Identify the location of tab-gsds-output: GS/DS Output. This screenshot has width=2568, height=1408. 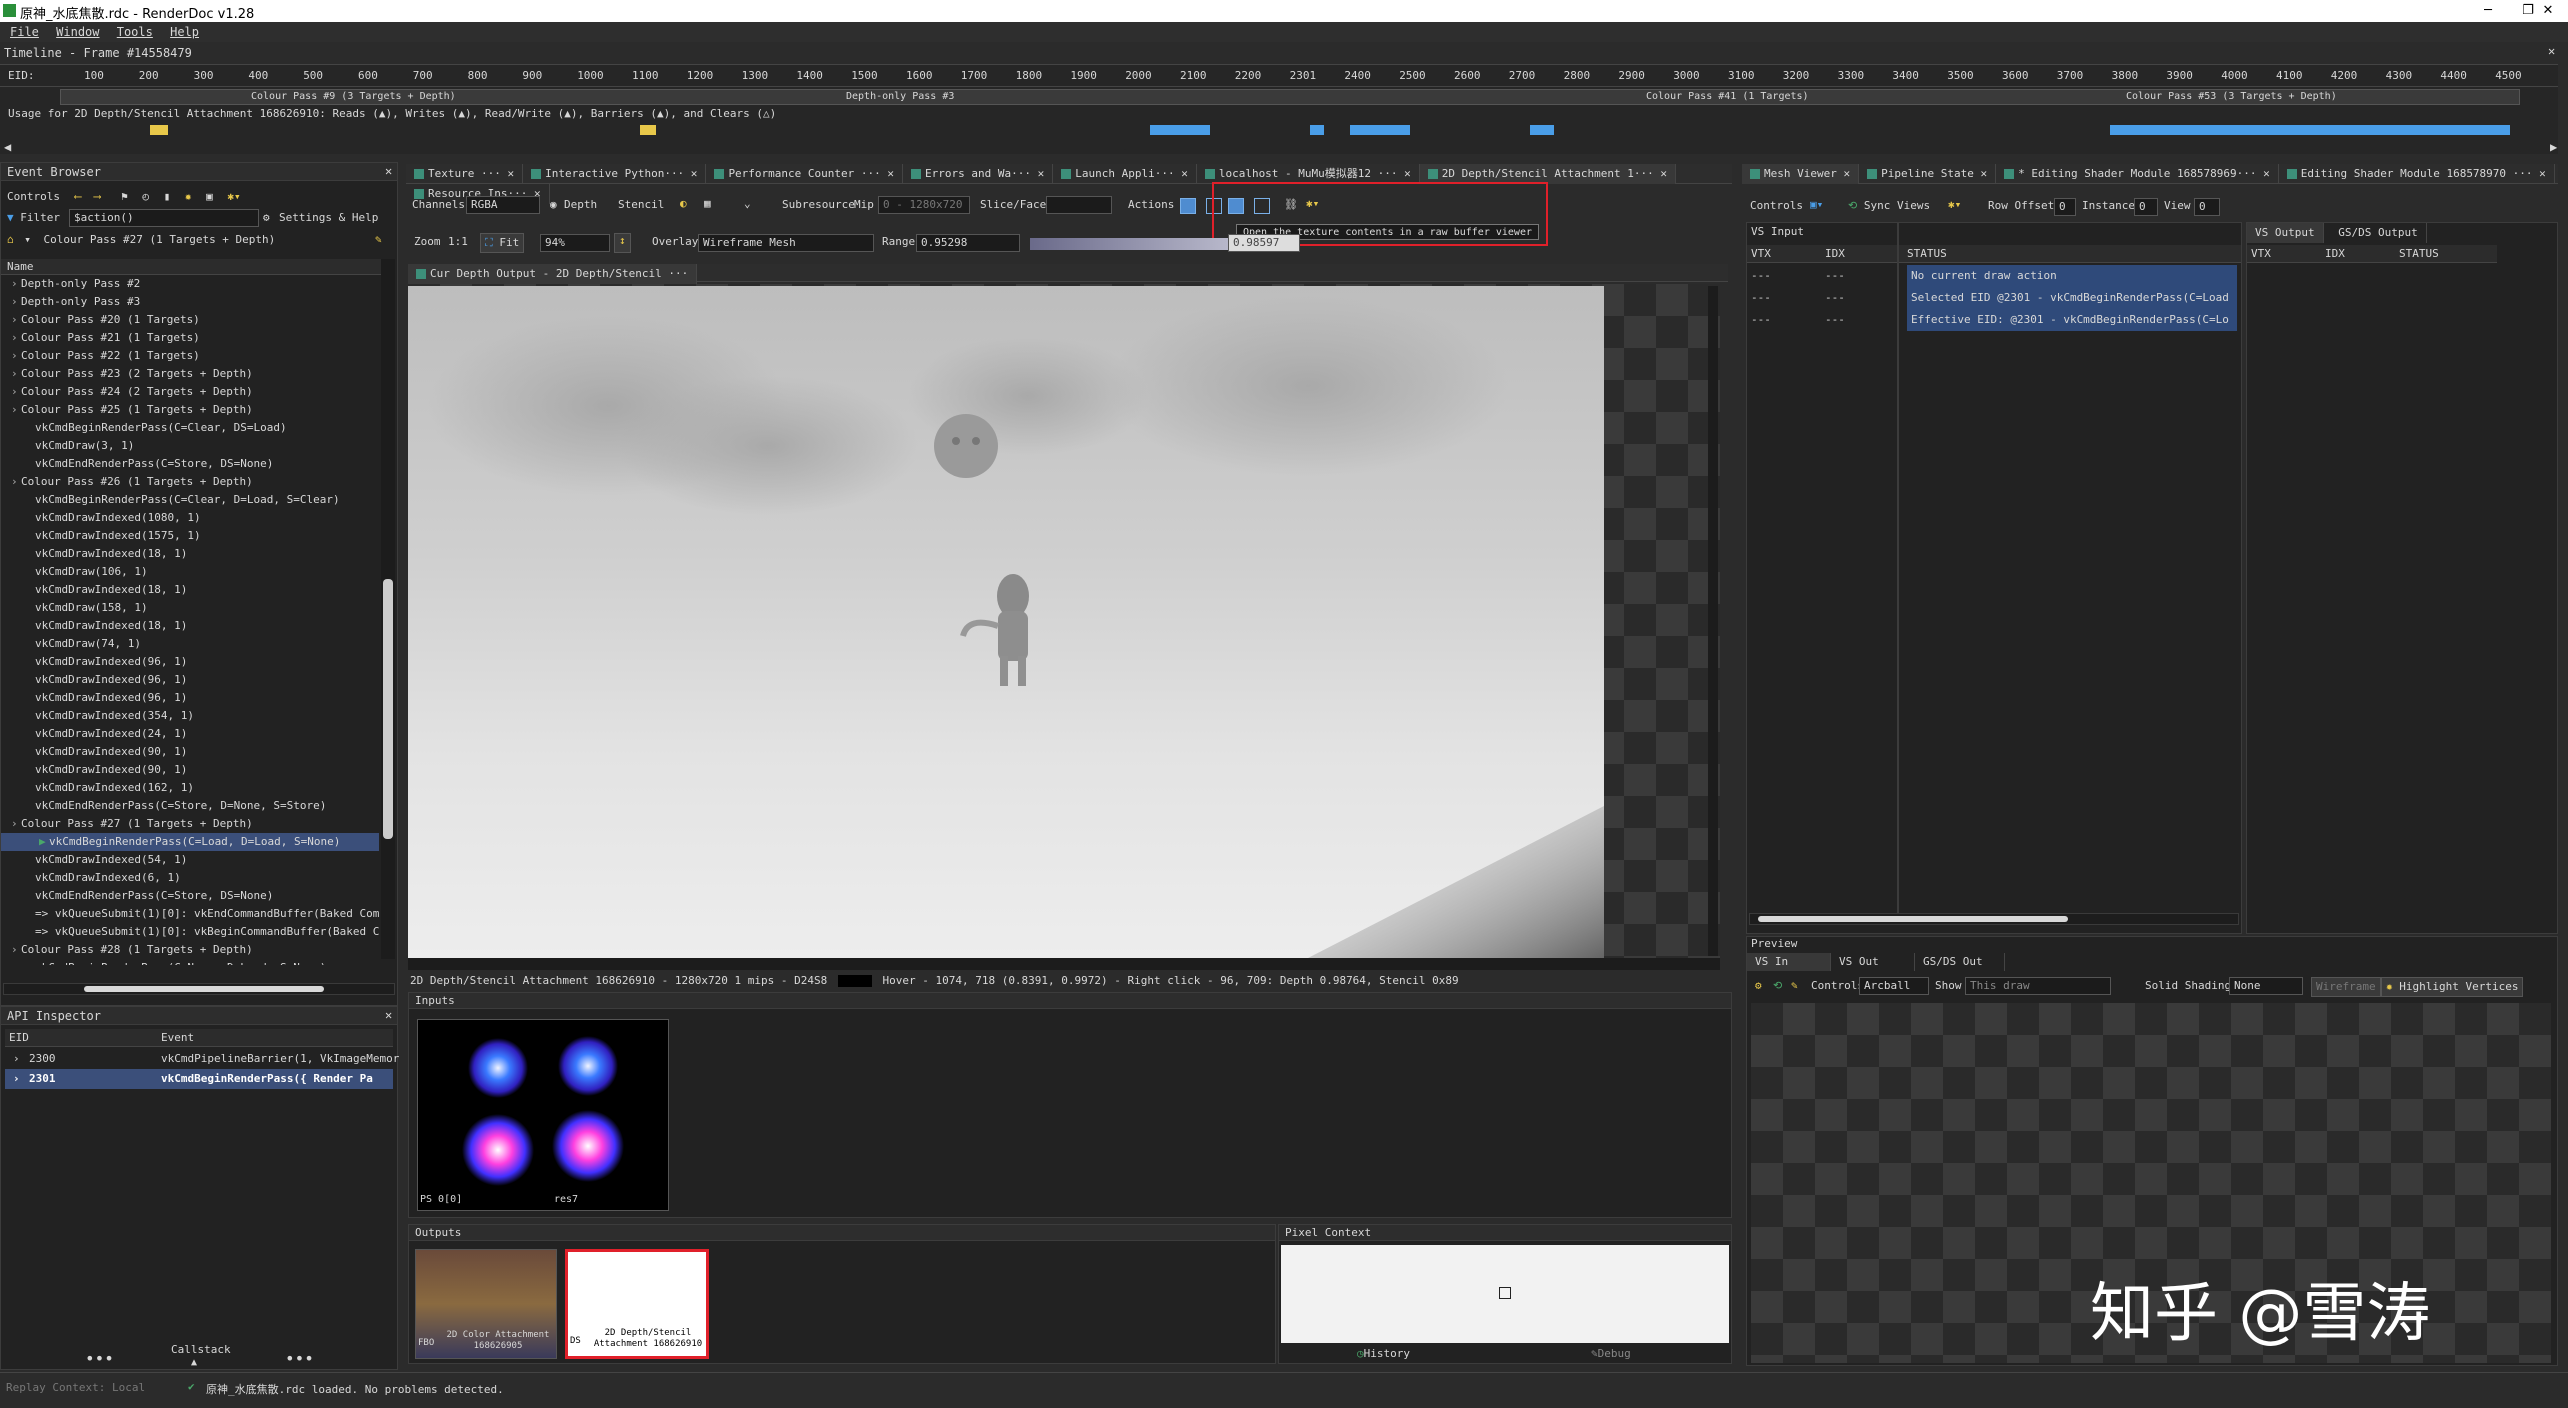
(2378, 233).